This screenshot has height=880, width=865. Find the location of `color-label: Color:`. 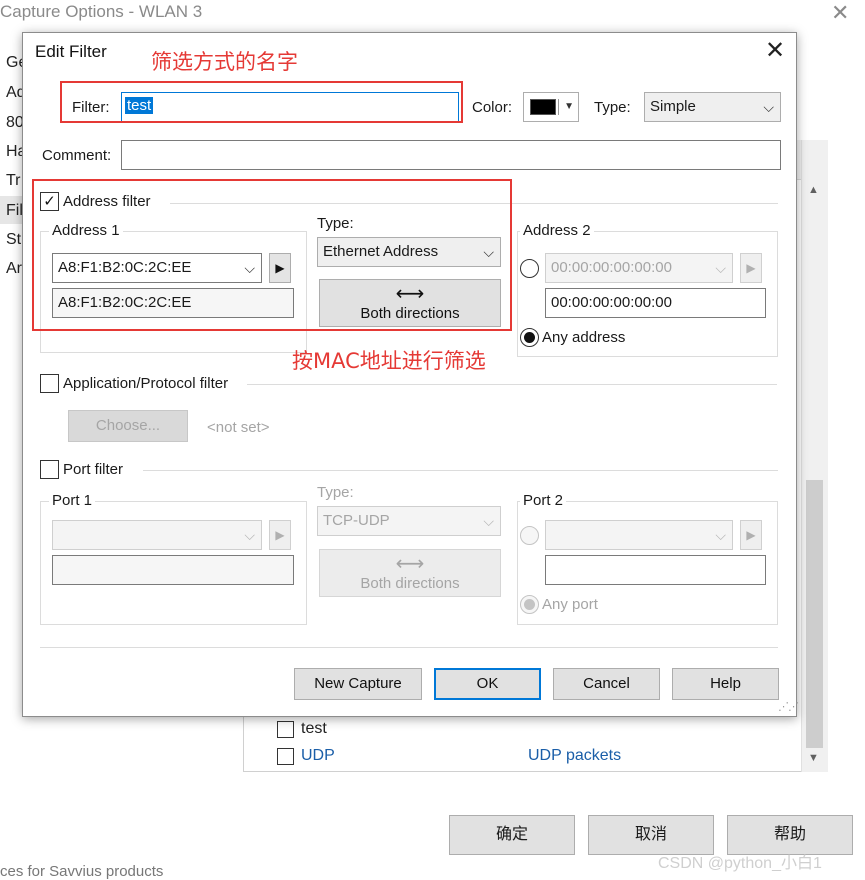

color-label: Color: is located at coordinates (492, 107).